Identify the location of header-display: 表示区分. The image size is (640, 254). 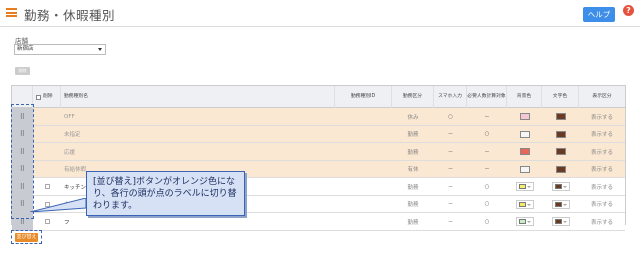
(602, 97).